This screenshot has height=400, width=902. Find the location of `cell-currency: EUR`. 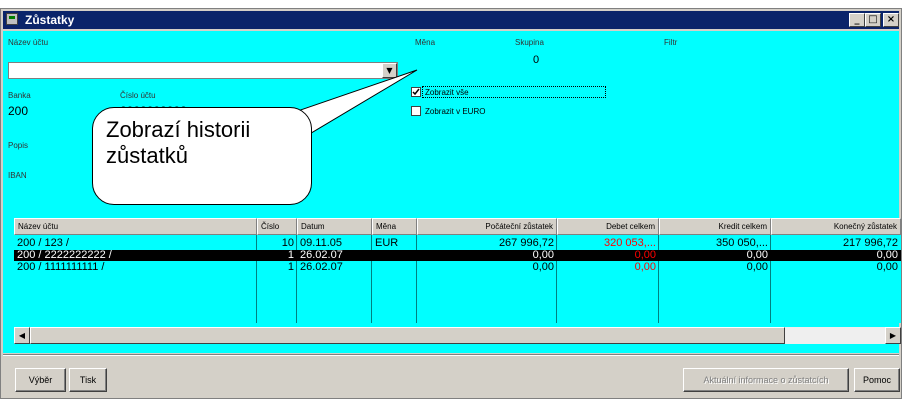

cell-currency: EUR is located at coordinates (387, 243).